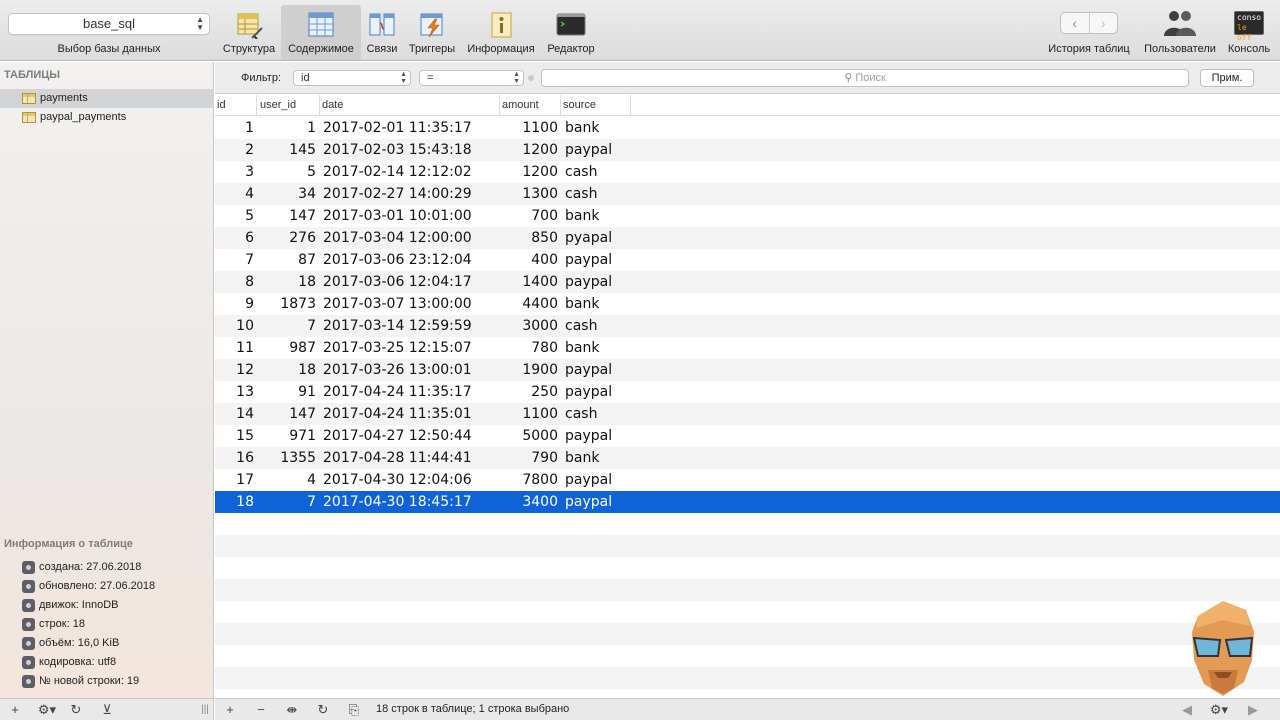  I want to click on cell-user-id: 1873, so click(287, 304).